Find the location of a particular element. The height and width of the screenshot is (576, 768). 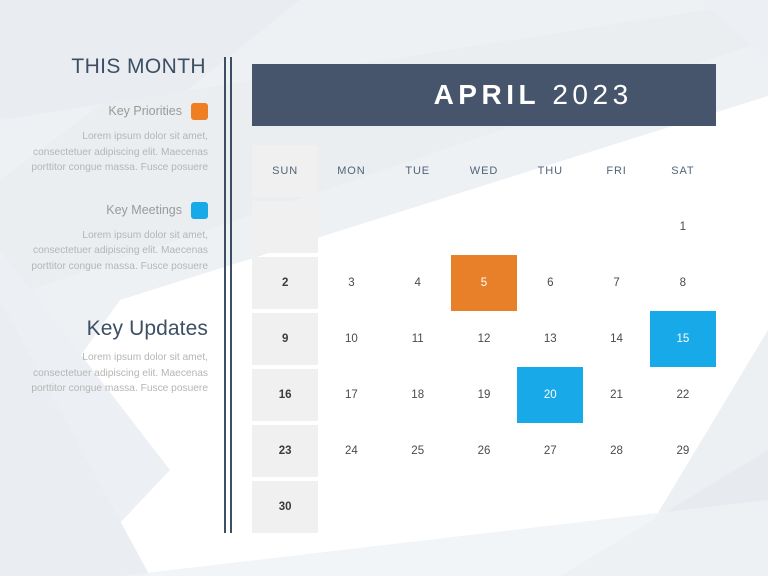

calendar-day-cell: 5 is located at coordinates (484, 283).